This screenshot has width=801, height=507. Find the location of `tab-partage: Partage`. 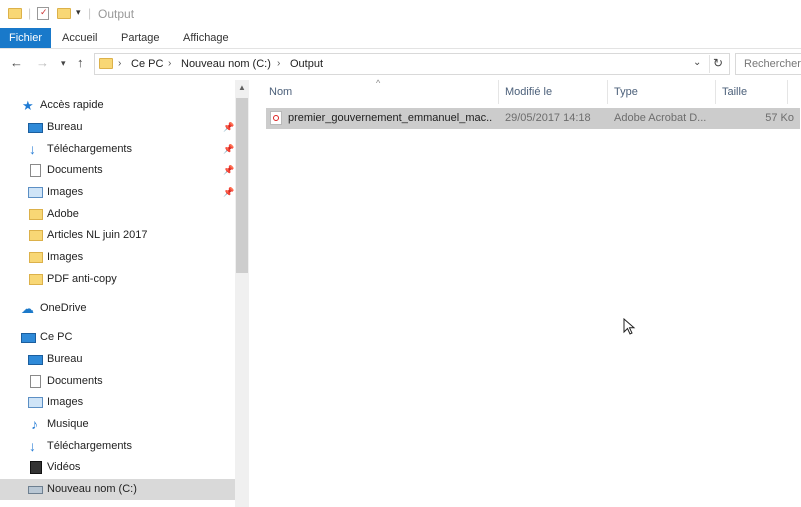

tab-partage: Partage is located at coordinates (140, 38).